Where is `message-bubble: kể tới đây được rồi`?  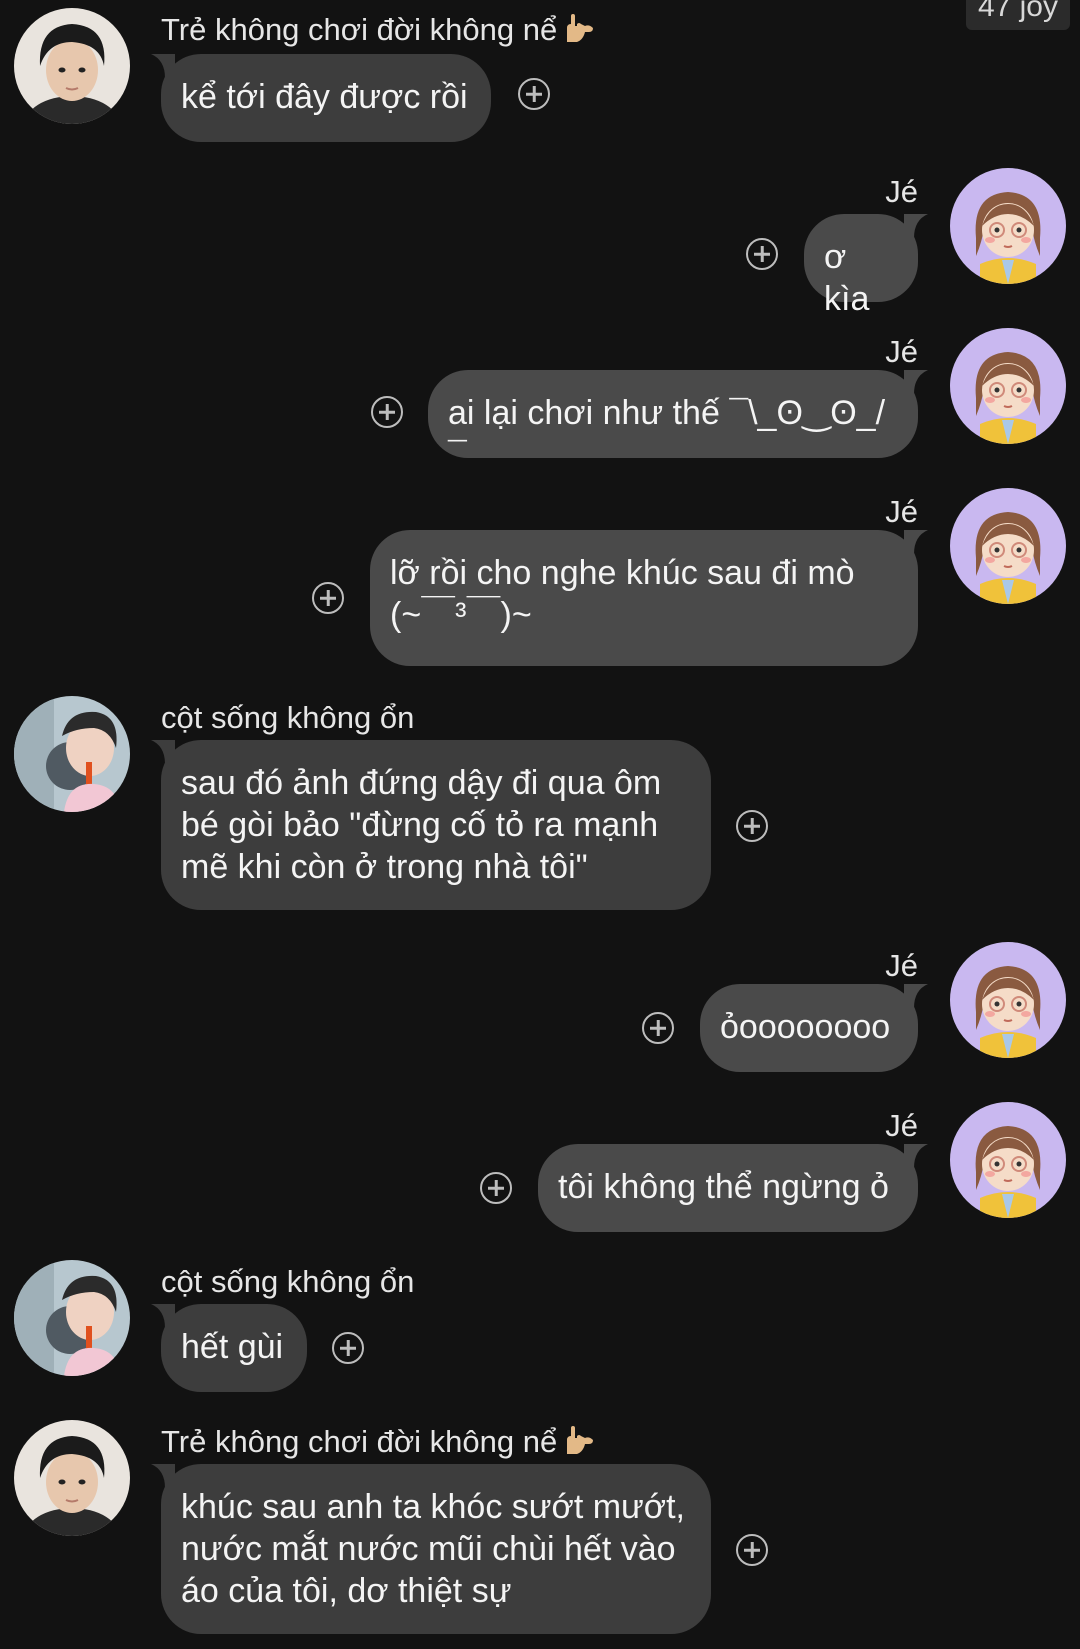
message-bubble: kể tới đây được rồi is located at coordinates (321, 98).